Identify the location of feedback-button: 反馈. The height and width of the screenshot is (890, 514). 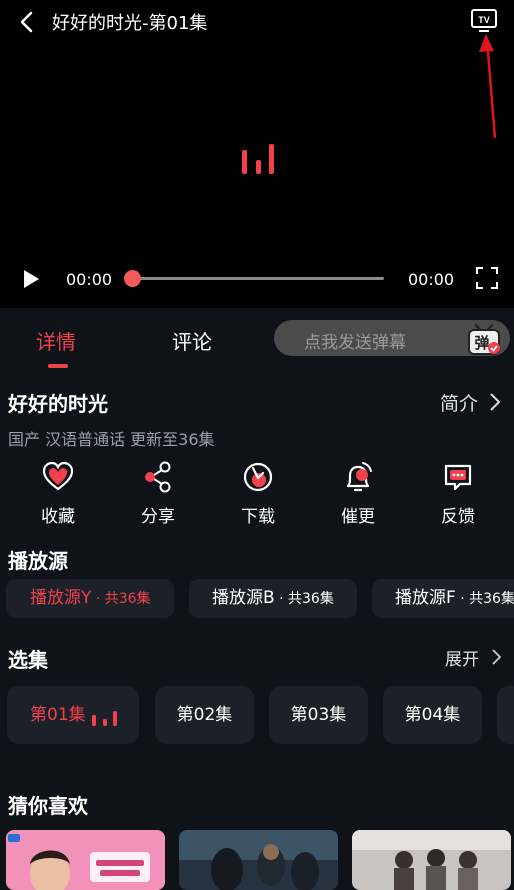
(458, 493).